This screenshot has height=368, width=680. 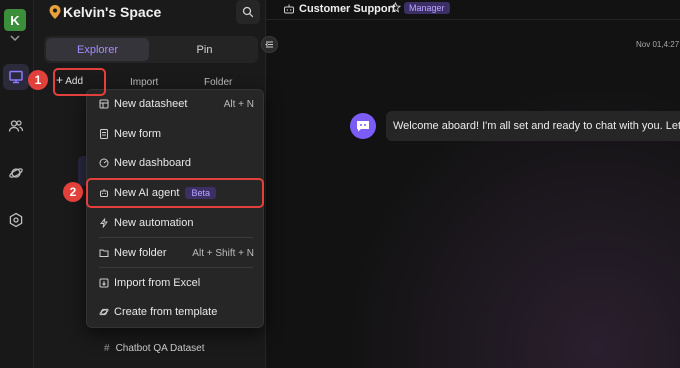 I want to click on space-logo-icon, so click(x=55, y=12).